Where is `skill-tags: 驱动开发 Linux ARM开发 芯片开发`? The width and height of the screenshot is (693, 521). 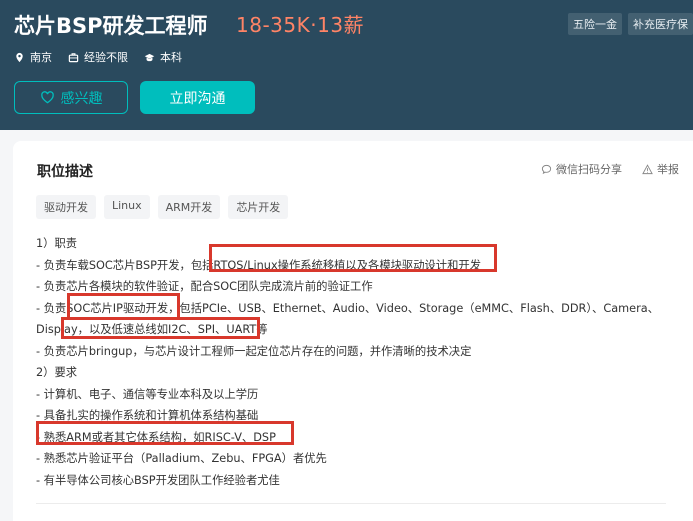 skill-tags: 驱动开发 Linux ARM开发 芯片开发 is located at coordinates (162, 207).